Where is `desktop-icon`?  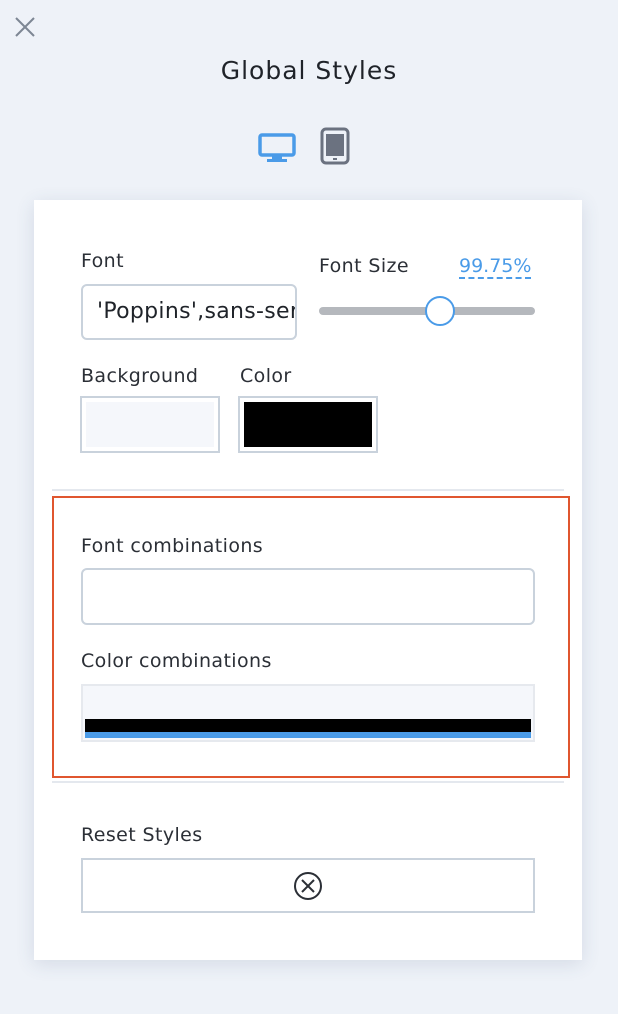
desktop-icon is located at coordinates (277, 148).